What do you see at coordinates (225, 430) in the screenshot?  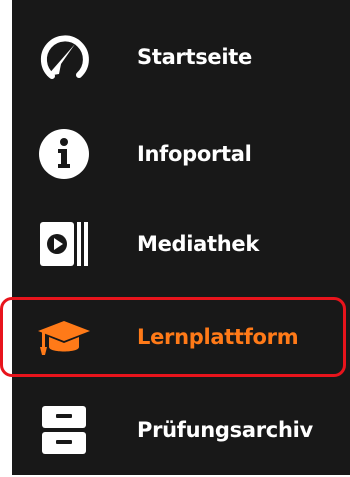 I see `menu-item-label: Prüfungsarchiv` at bounding box center [225, 430].